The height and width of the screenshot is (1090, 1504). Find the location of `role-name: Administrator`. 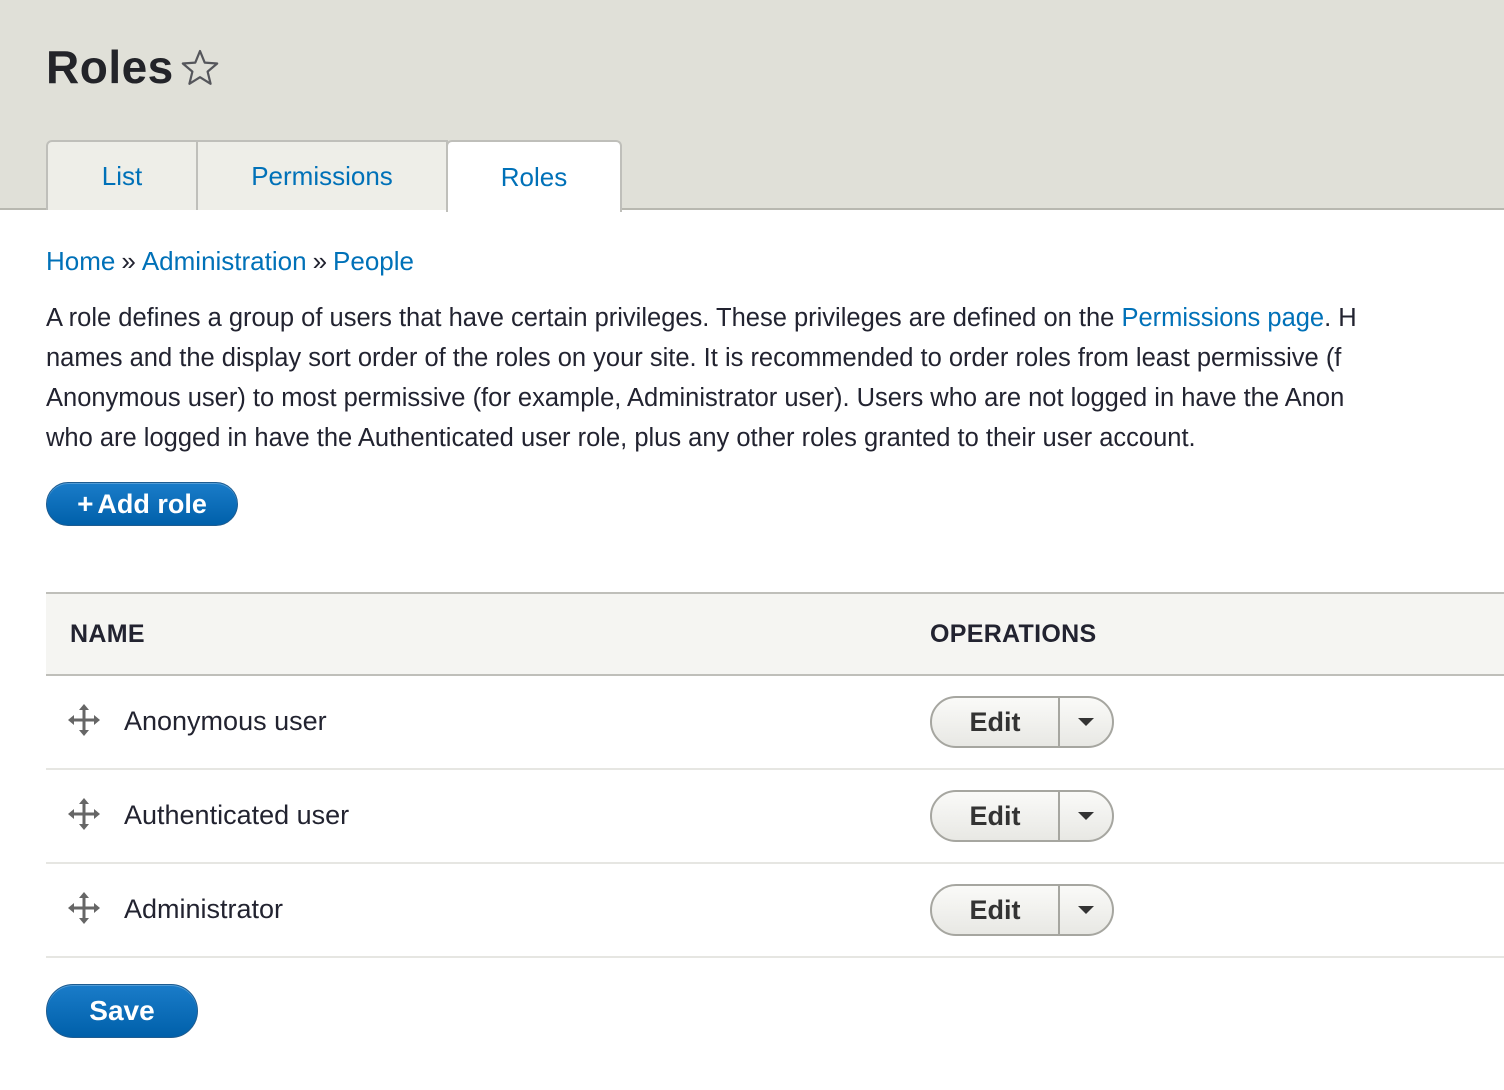

role-name: Administrator is located at coordinates (204, 909).